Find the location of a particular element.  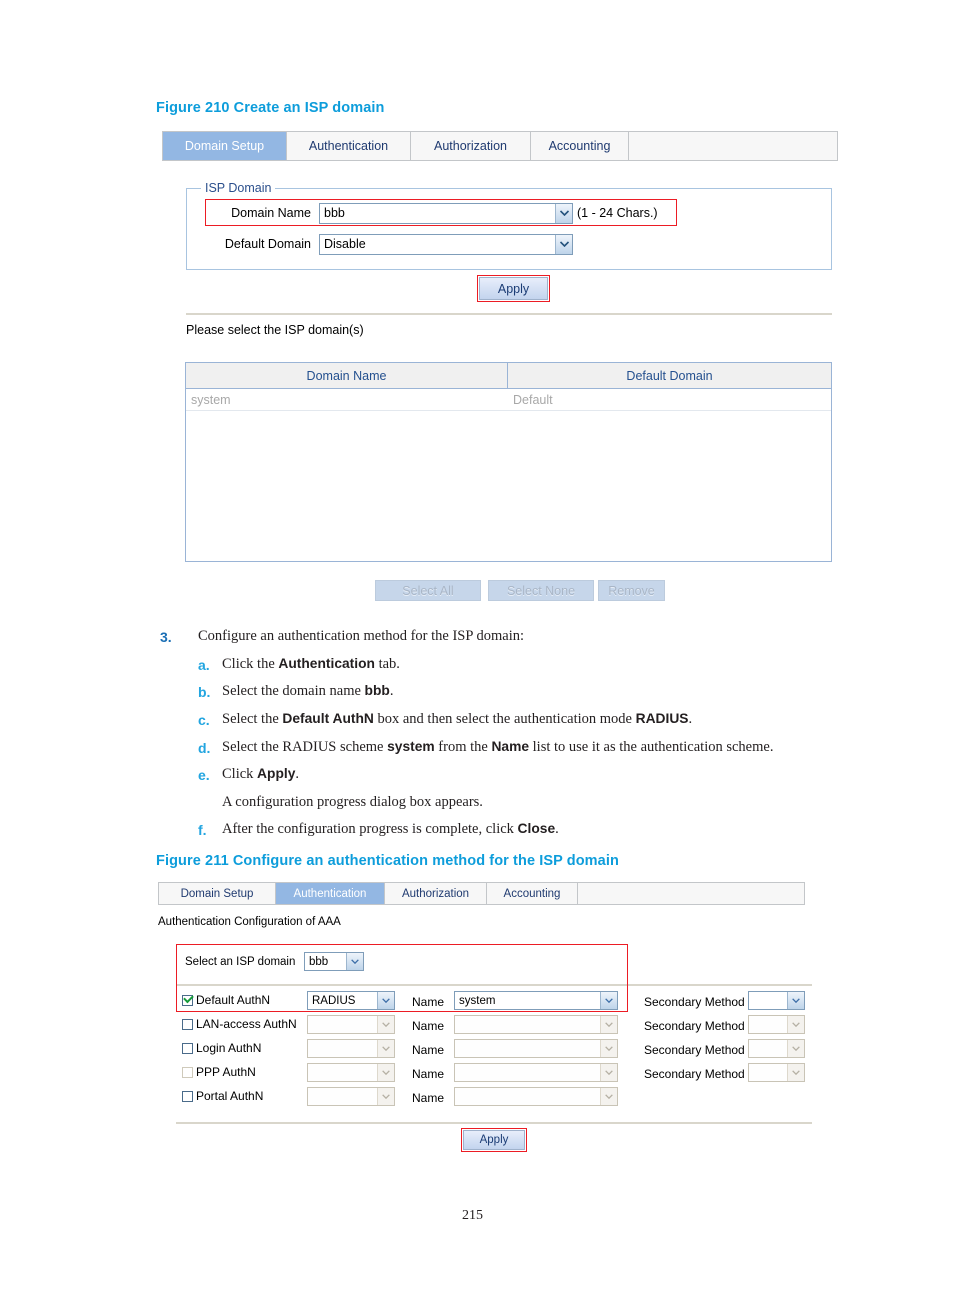

substep-f-letter: f. is located at coordinates (202, 830).